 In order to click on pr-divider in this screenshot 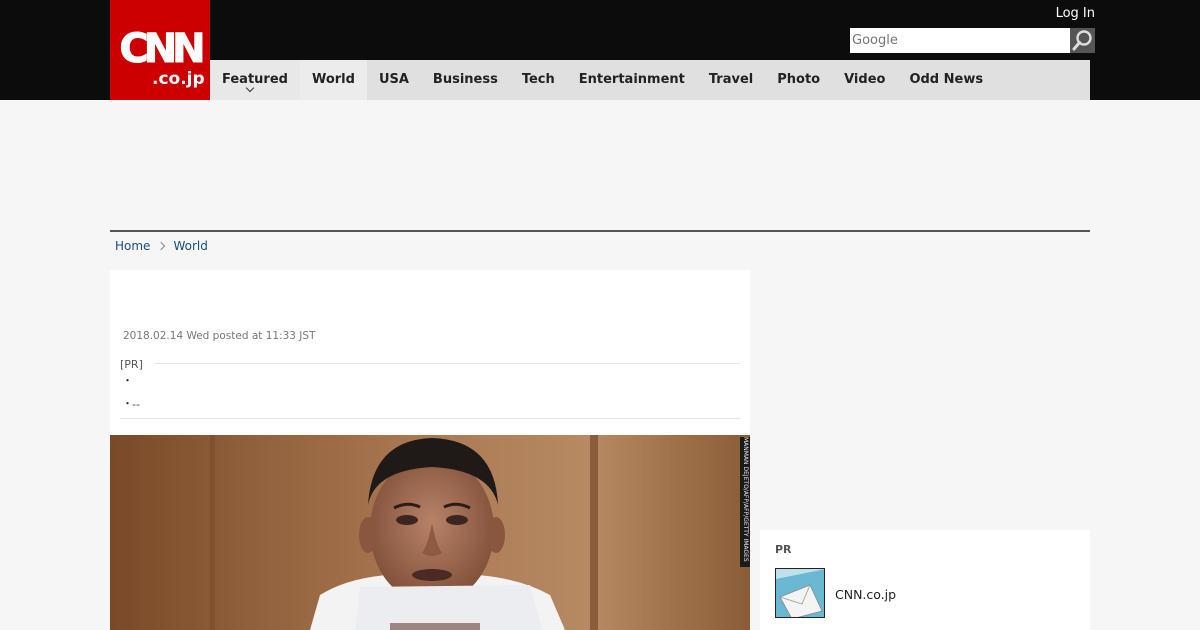, I will do `click(447, 363)`.